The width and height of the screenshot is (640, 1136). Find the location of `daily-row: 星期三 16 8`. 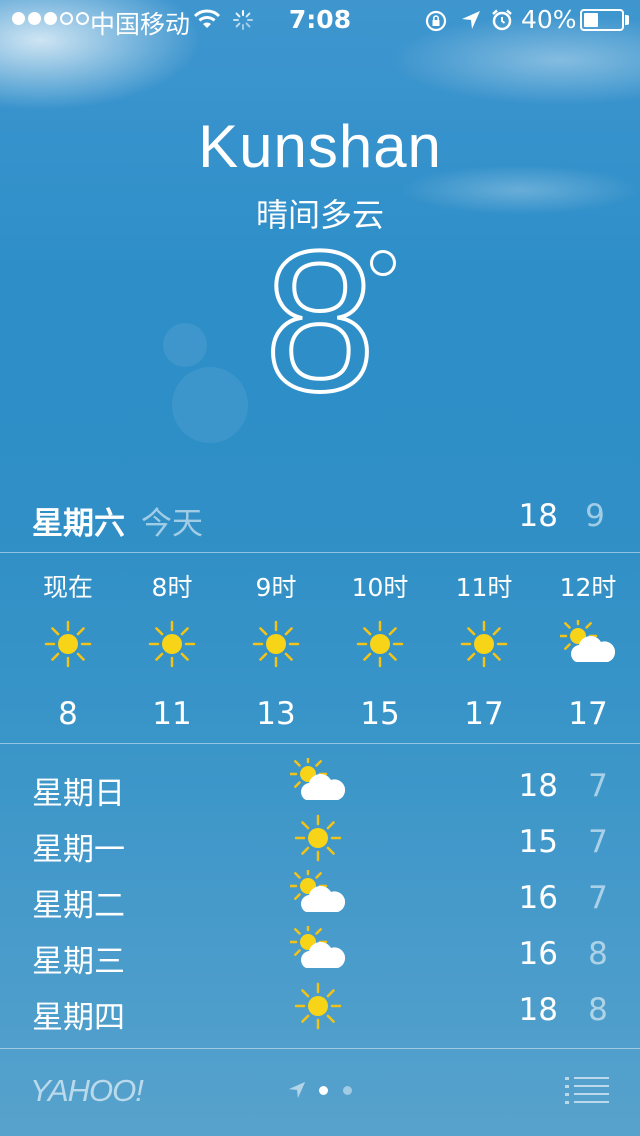

daily-row: 星期三 16 8 is located at coordinates (320, 955).